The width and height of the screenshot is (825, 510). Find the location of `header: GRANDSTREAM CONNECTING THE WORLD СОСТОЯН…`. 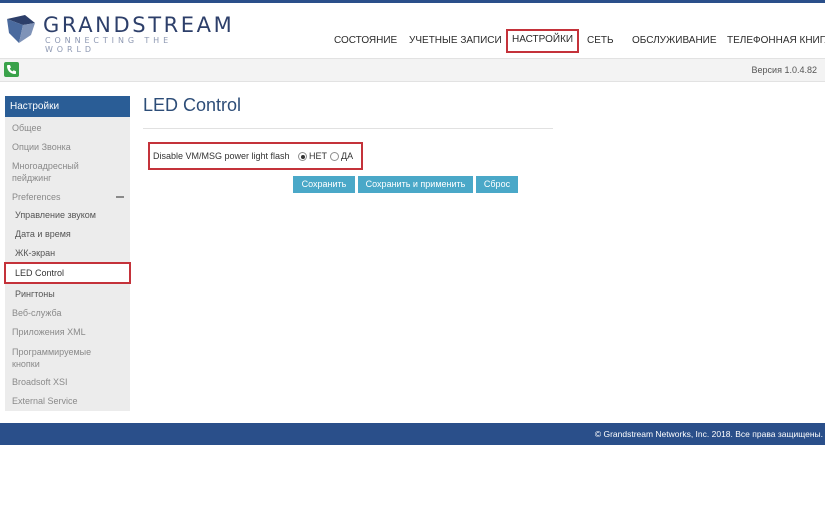

header: GRANDSTREAM CONNECTING THE WORLD СОСТОЯН… is located at coordinates (412, 30).